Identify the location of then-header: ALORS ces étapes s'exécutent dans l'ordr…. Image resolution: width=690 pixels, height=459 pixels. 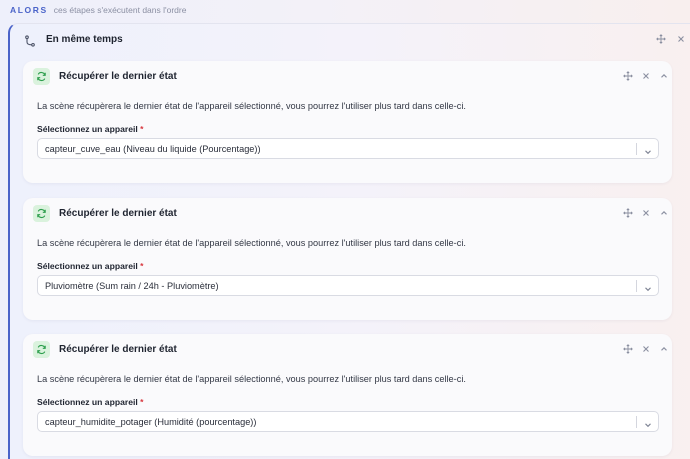
(98, 10).